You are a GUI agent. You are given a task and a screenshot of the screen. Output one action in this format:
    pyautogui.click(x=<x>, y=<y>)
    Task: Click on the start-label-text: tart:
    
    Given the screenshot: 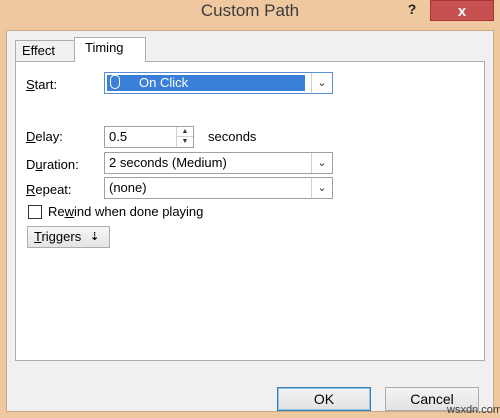 What is the action you would take?
    pyautogui.click(x=46, y=84)
    